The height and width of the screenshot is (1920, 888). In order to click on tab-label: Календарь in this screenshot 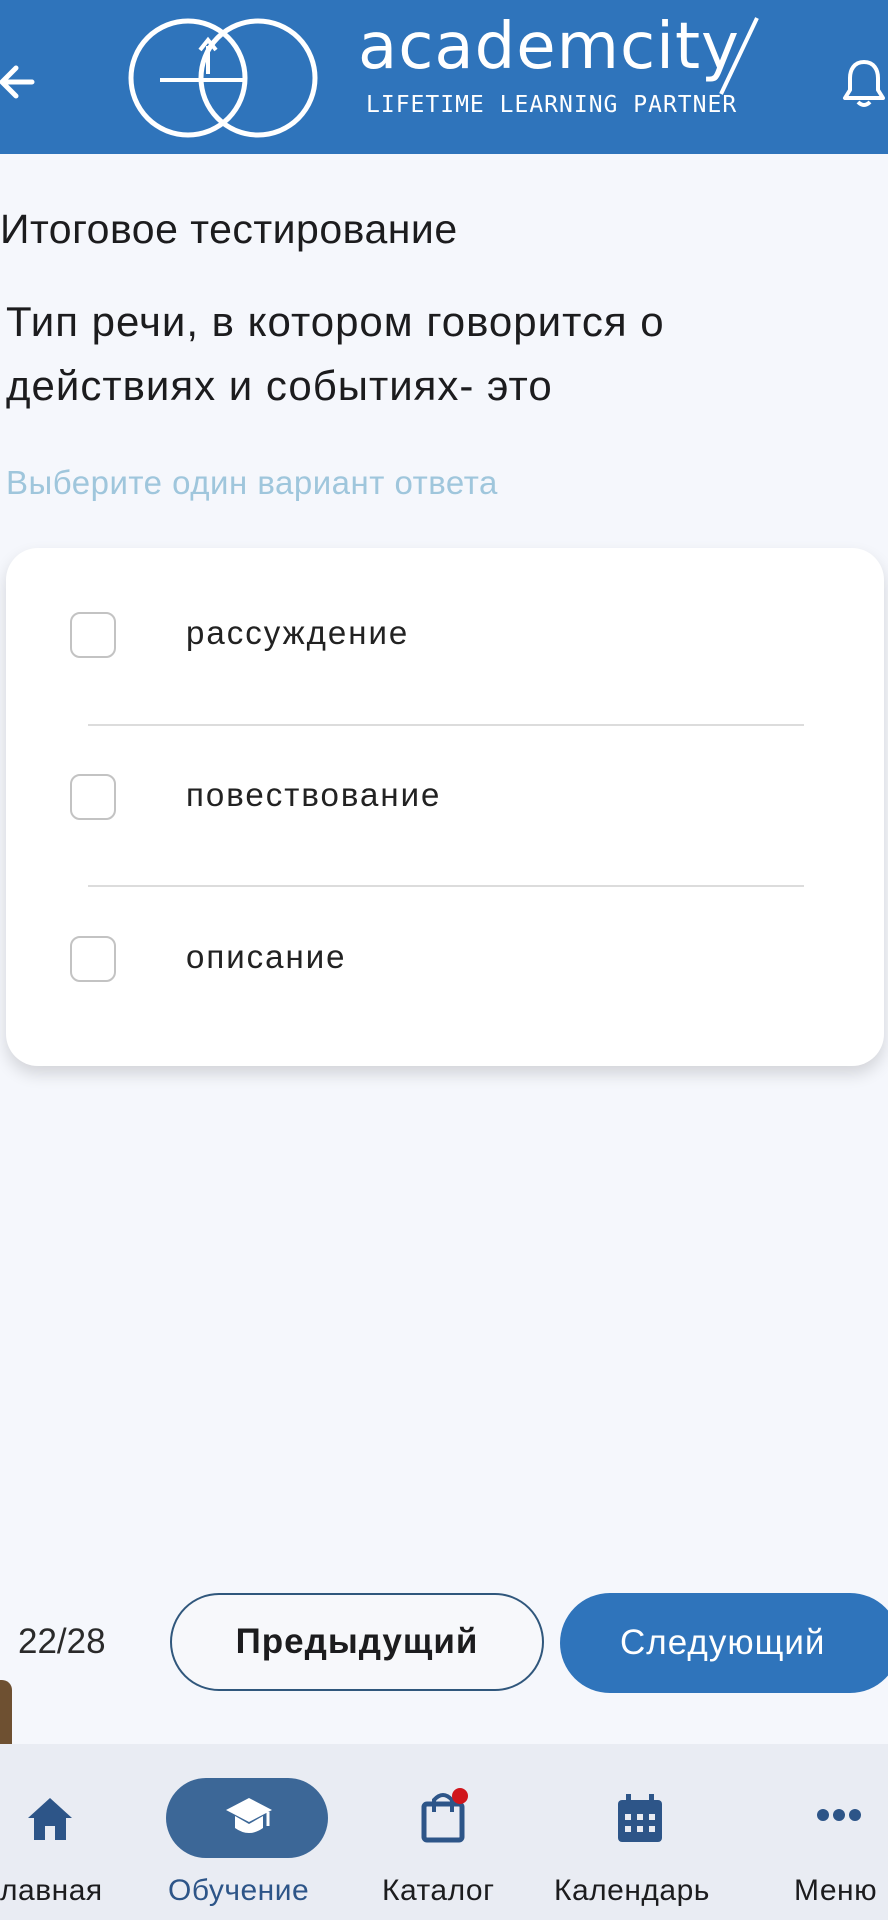, I will do `click(632, 1890)`.